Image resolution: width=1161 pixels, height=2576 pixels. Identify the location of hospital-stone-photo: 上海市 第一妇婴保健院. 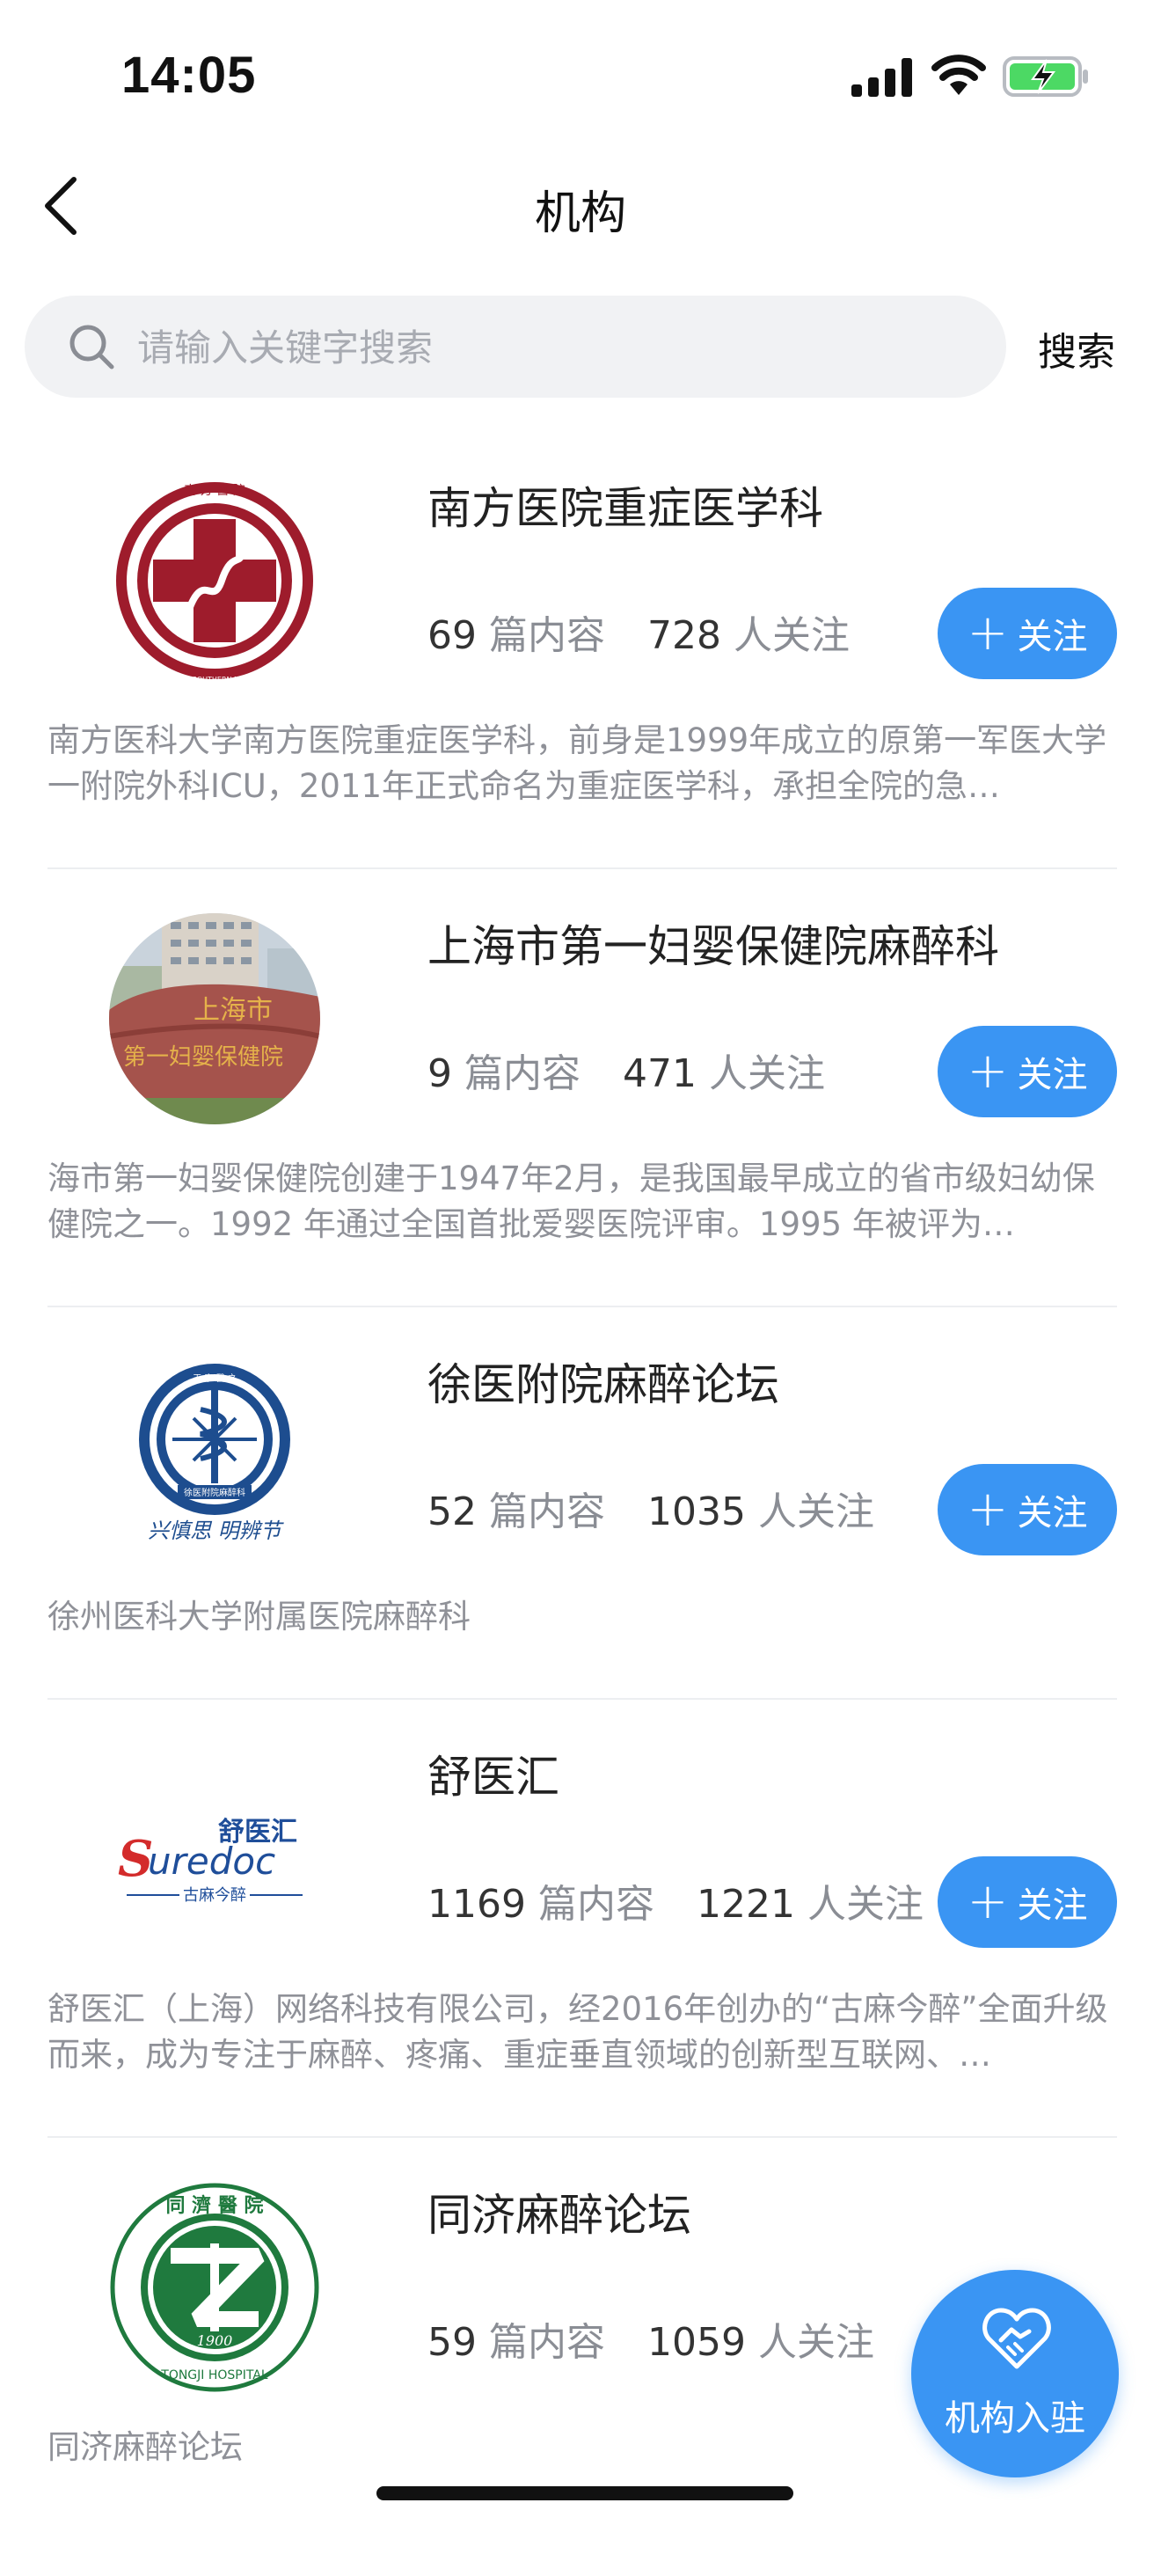
(214, 1018).